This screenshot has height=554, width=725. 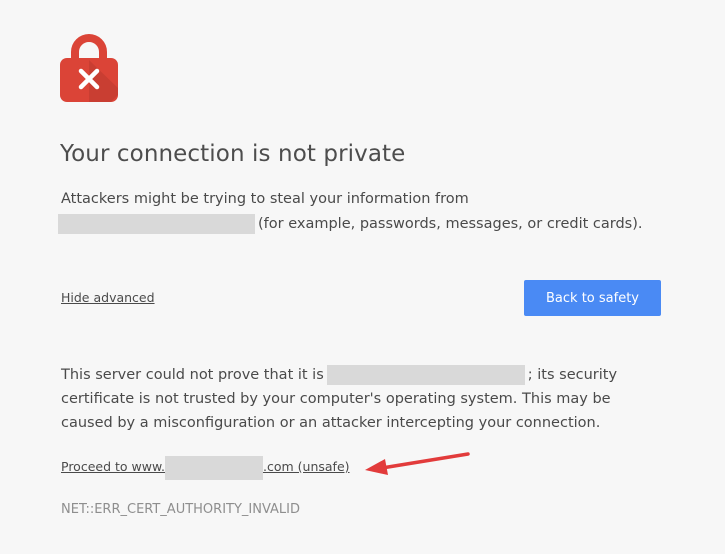 I want to click on lock-icon, so click(x=89, y=66).